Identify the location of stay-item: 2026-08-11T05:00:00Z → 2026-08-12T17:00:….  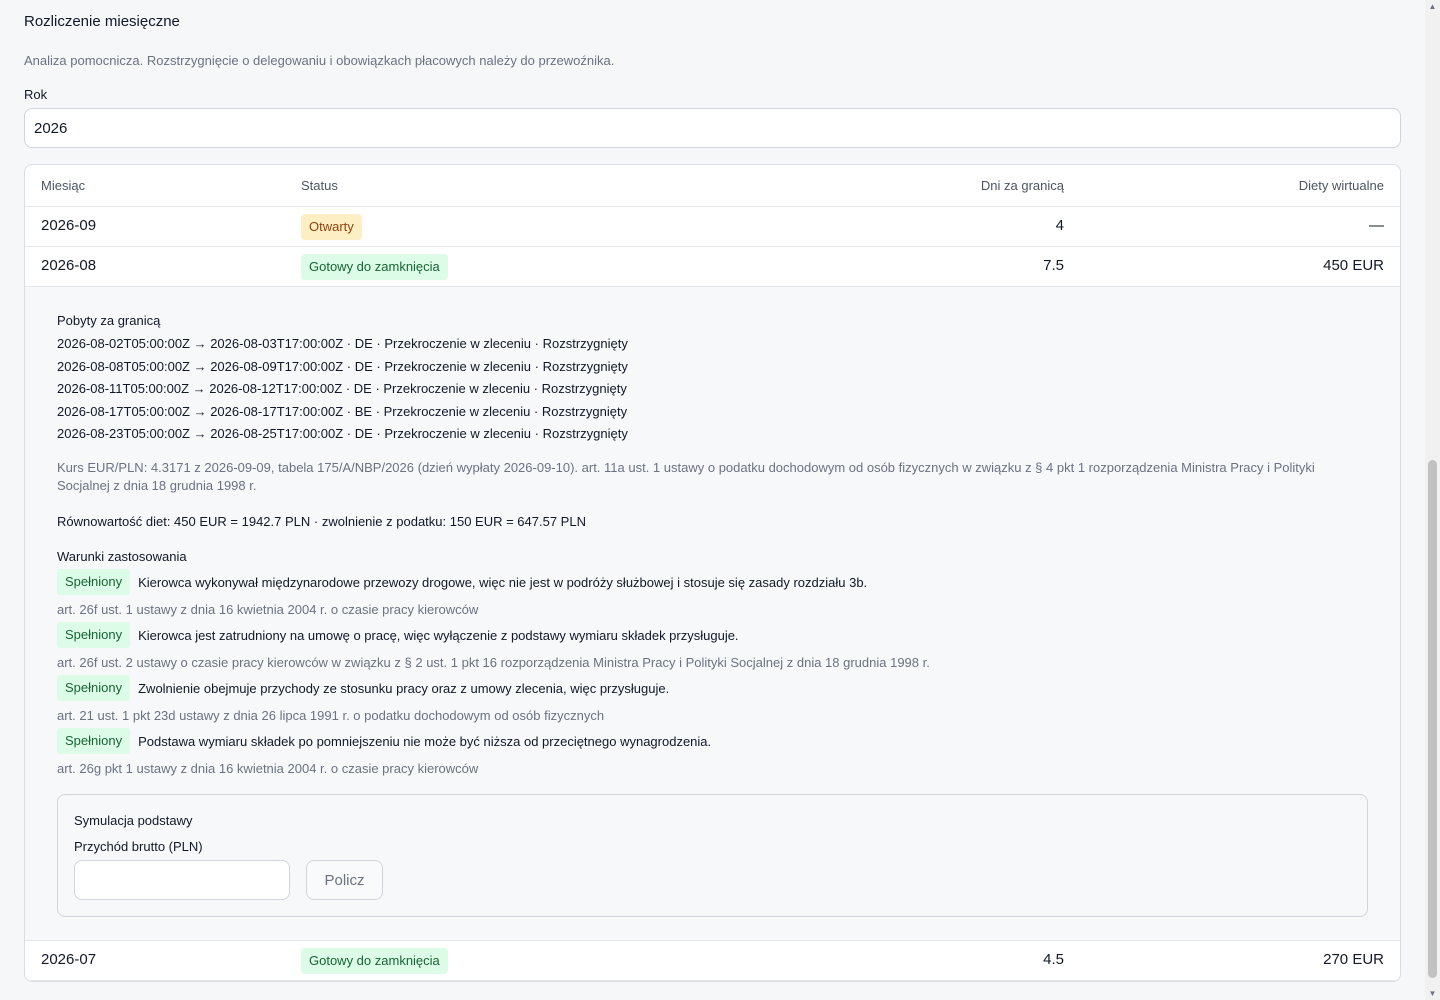
(342, 388).